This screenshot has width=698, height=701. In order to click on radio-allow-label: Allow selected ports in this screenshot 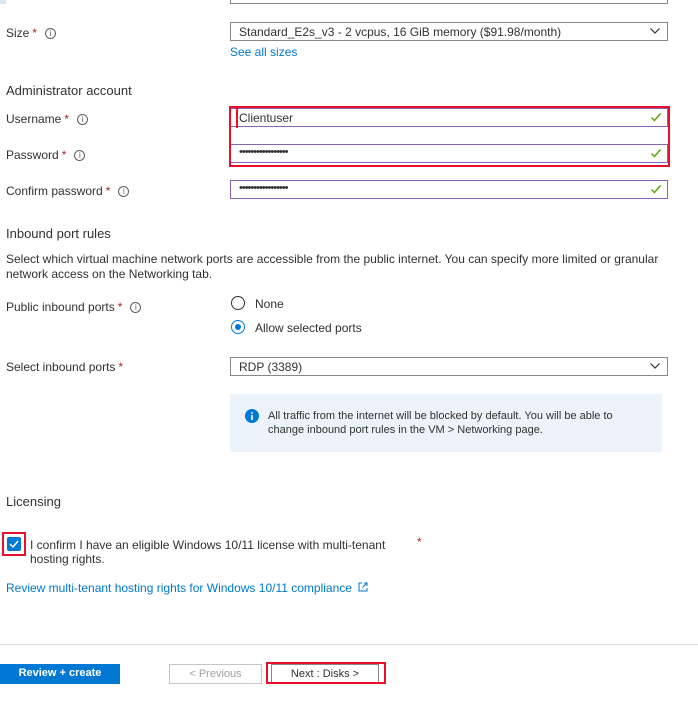, I will do `click(308, 328)`.